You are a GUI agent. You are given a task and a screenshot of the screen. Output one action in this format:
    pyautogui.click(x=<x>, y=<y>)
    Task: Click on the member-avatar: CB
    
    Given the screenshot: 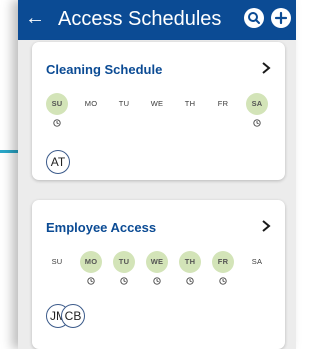 What is the action you would take?
    pyautogui.click(x=73, y=316)
    